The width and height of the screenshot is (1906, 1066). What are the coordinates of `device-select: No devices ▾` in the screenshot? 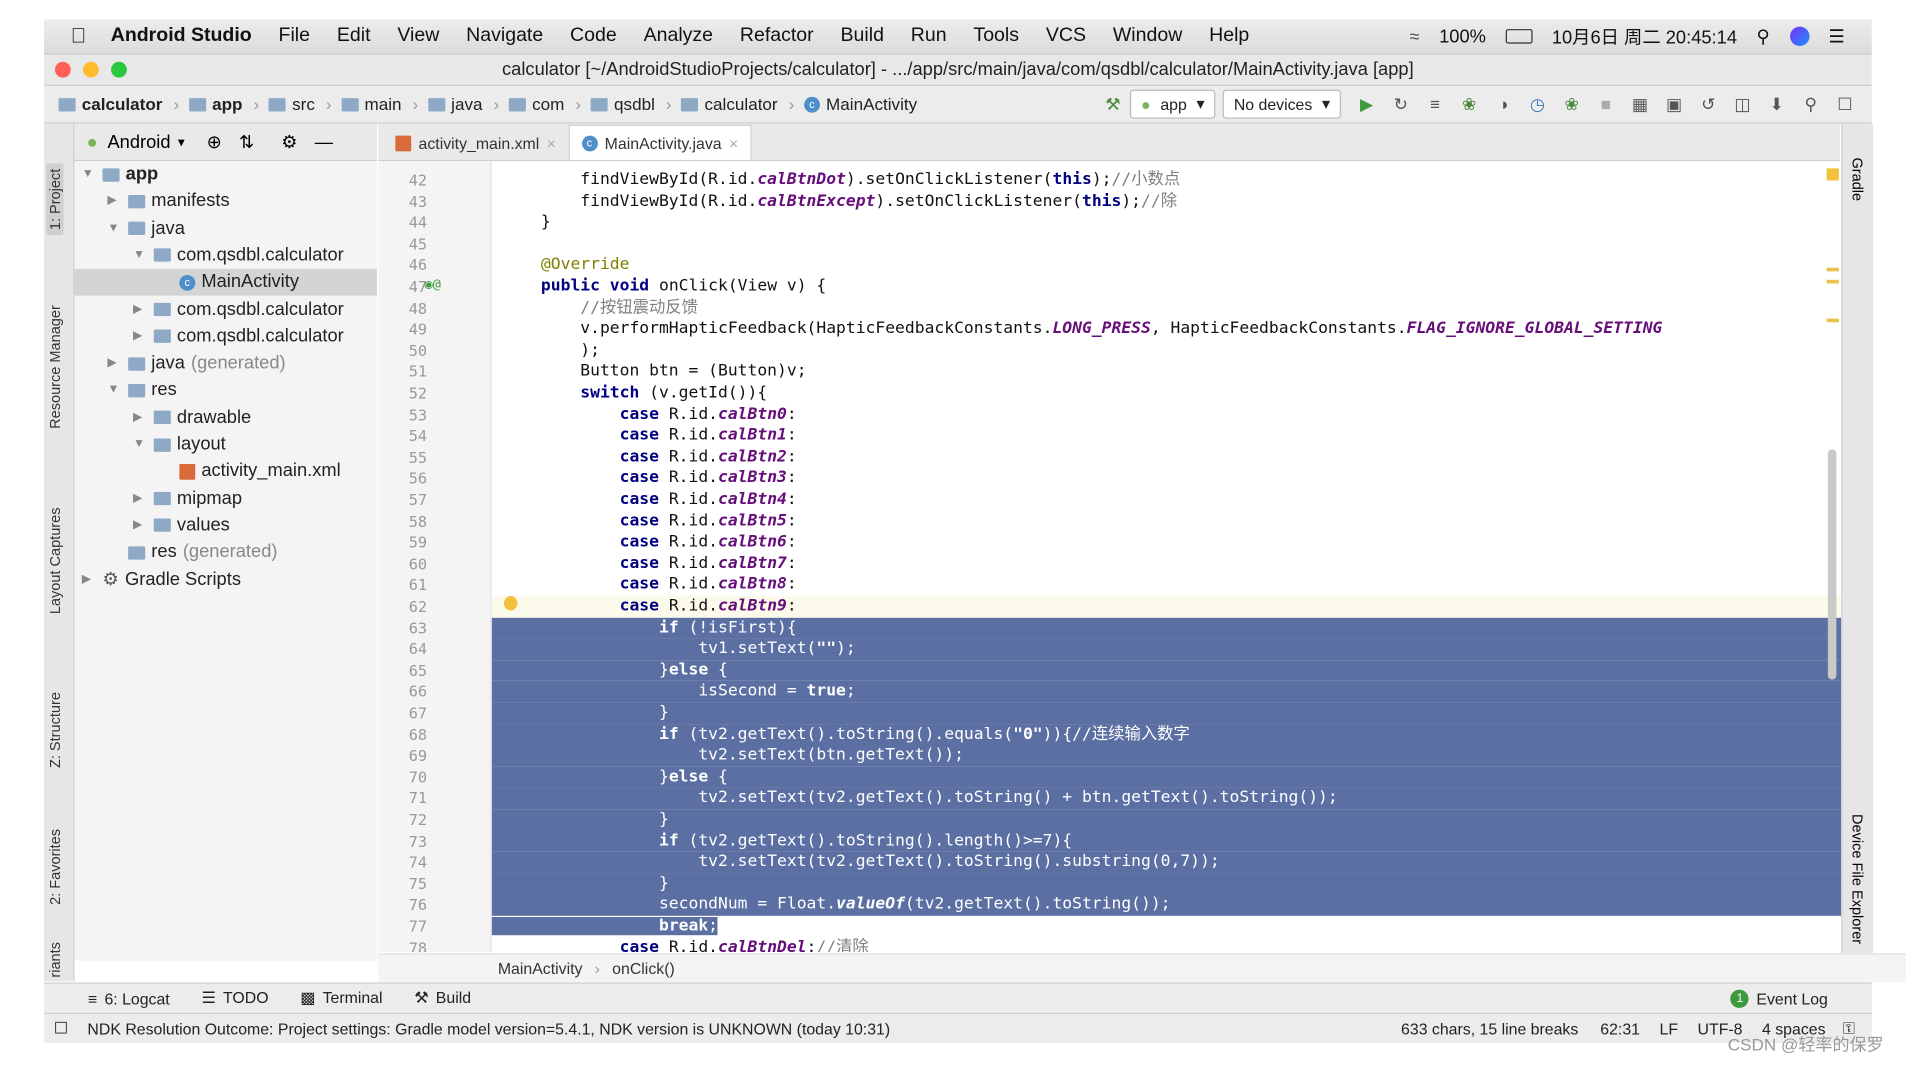 It's located at (1281, 104).